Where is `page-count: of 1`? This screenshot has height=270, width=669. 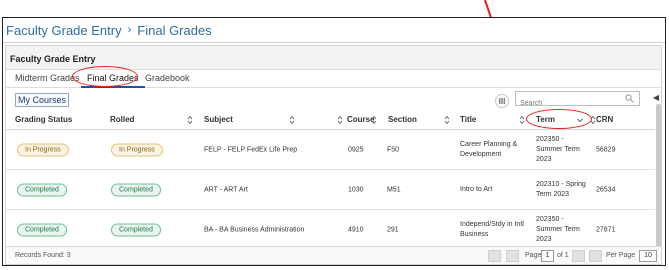 page-count: of 1 is located at coordinates (563, 255).